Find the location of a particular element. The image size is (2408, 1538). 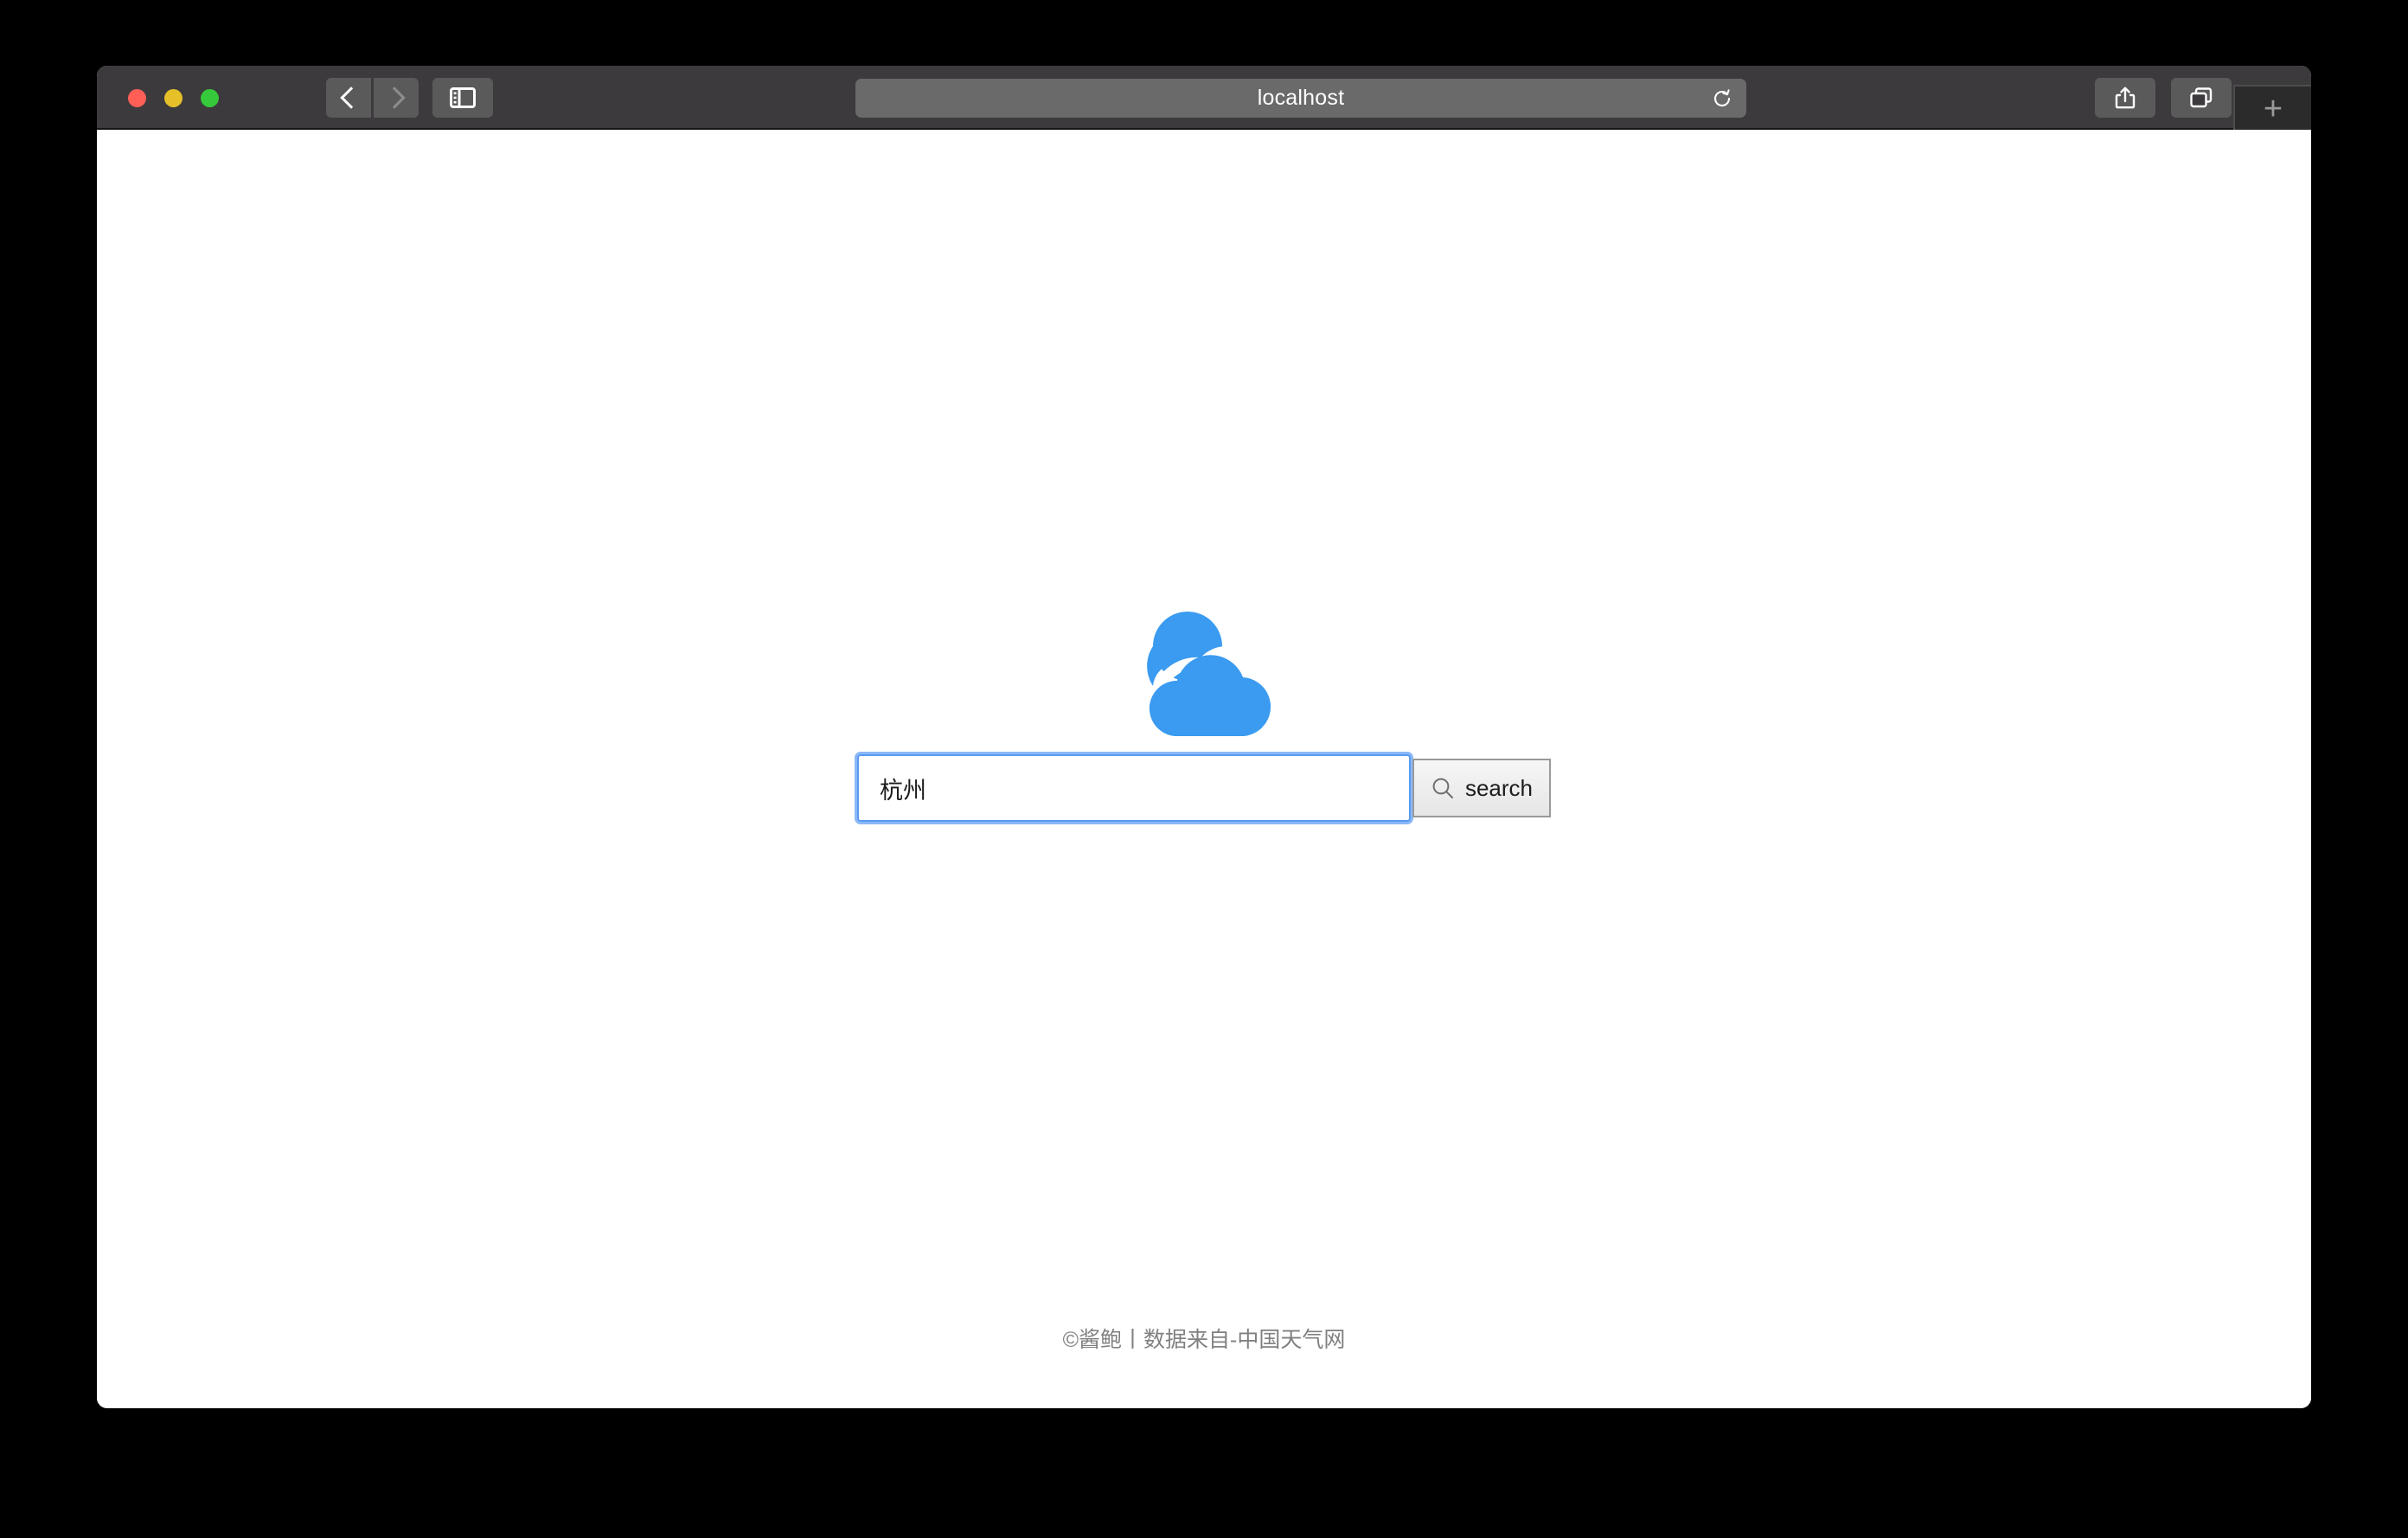

address-bar: localhost is located at coordinates (1300, 99).